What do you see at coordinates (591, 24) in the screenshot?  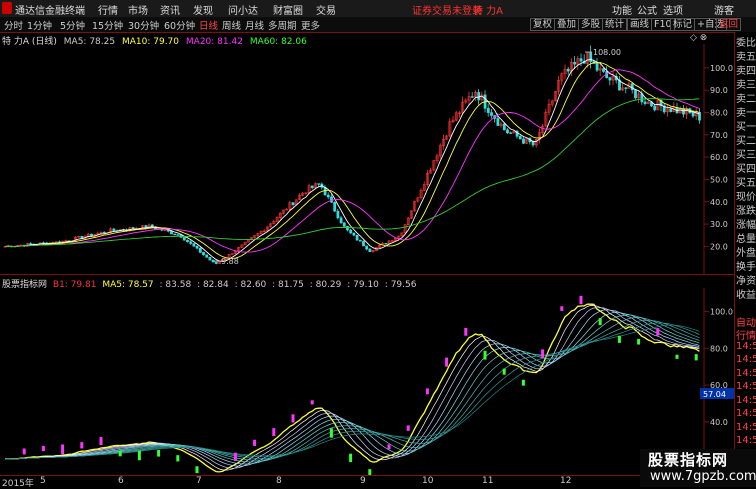 I see `multi-stock-button: 多股` at bounding box center [591, 24].